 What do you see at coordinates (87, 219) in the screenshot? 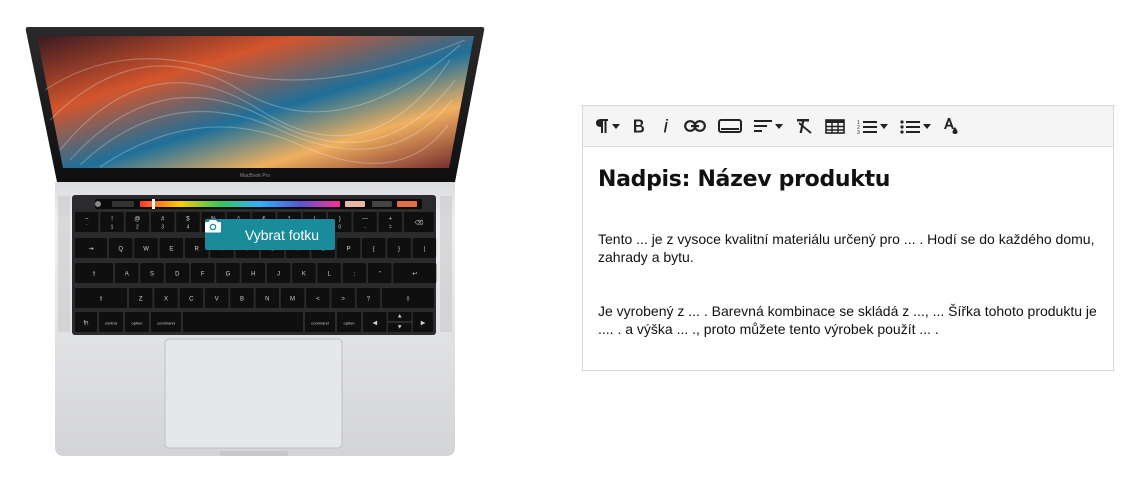
I see `keyboard-key-label: ~` at bounding box center [87, 219].